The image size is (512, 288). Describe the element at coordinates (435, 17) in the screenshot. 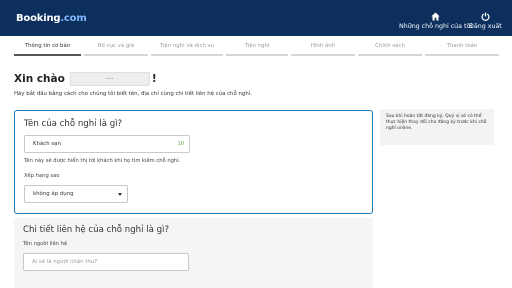

I see `home-icon` at that location.